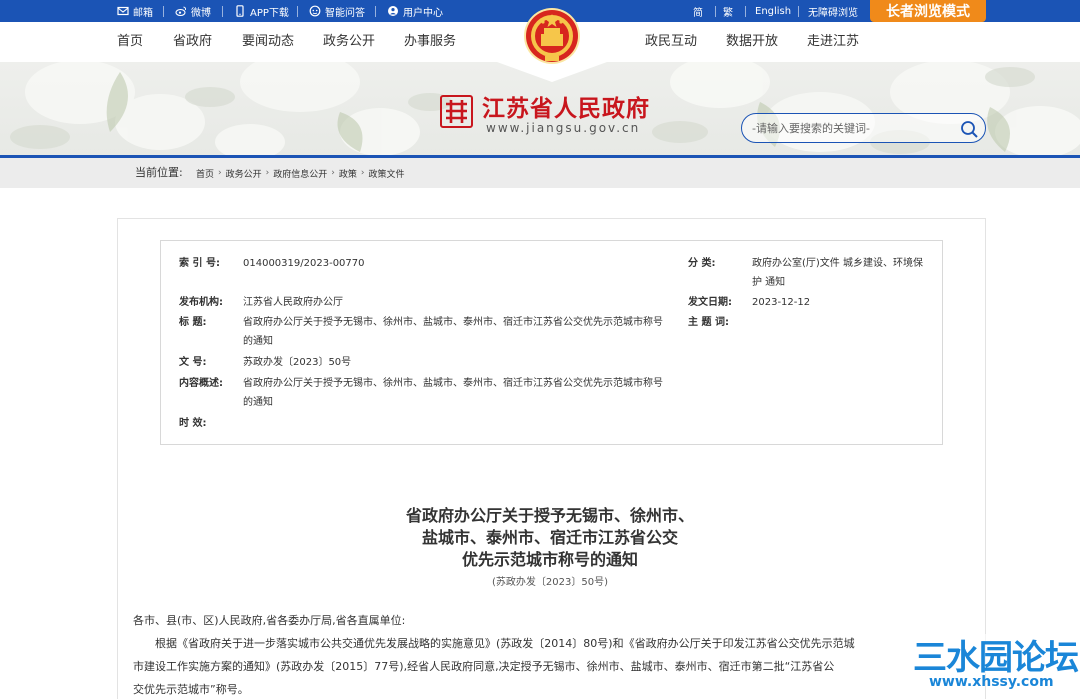 The width and height of the screenshot is (1080, 699). Describe the element at coordinates (293, 302) in the screenshot. I see `meta-org-value: 江苏省人民政府办公厅` at that location.